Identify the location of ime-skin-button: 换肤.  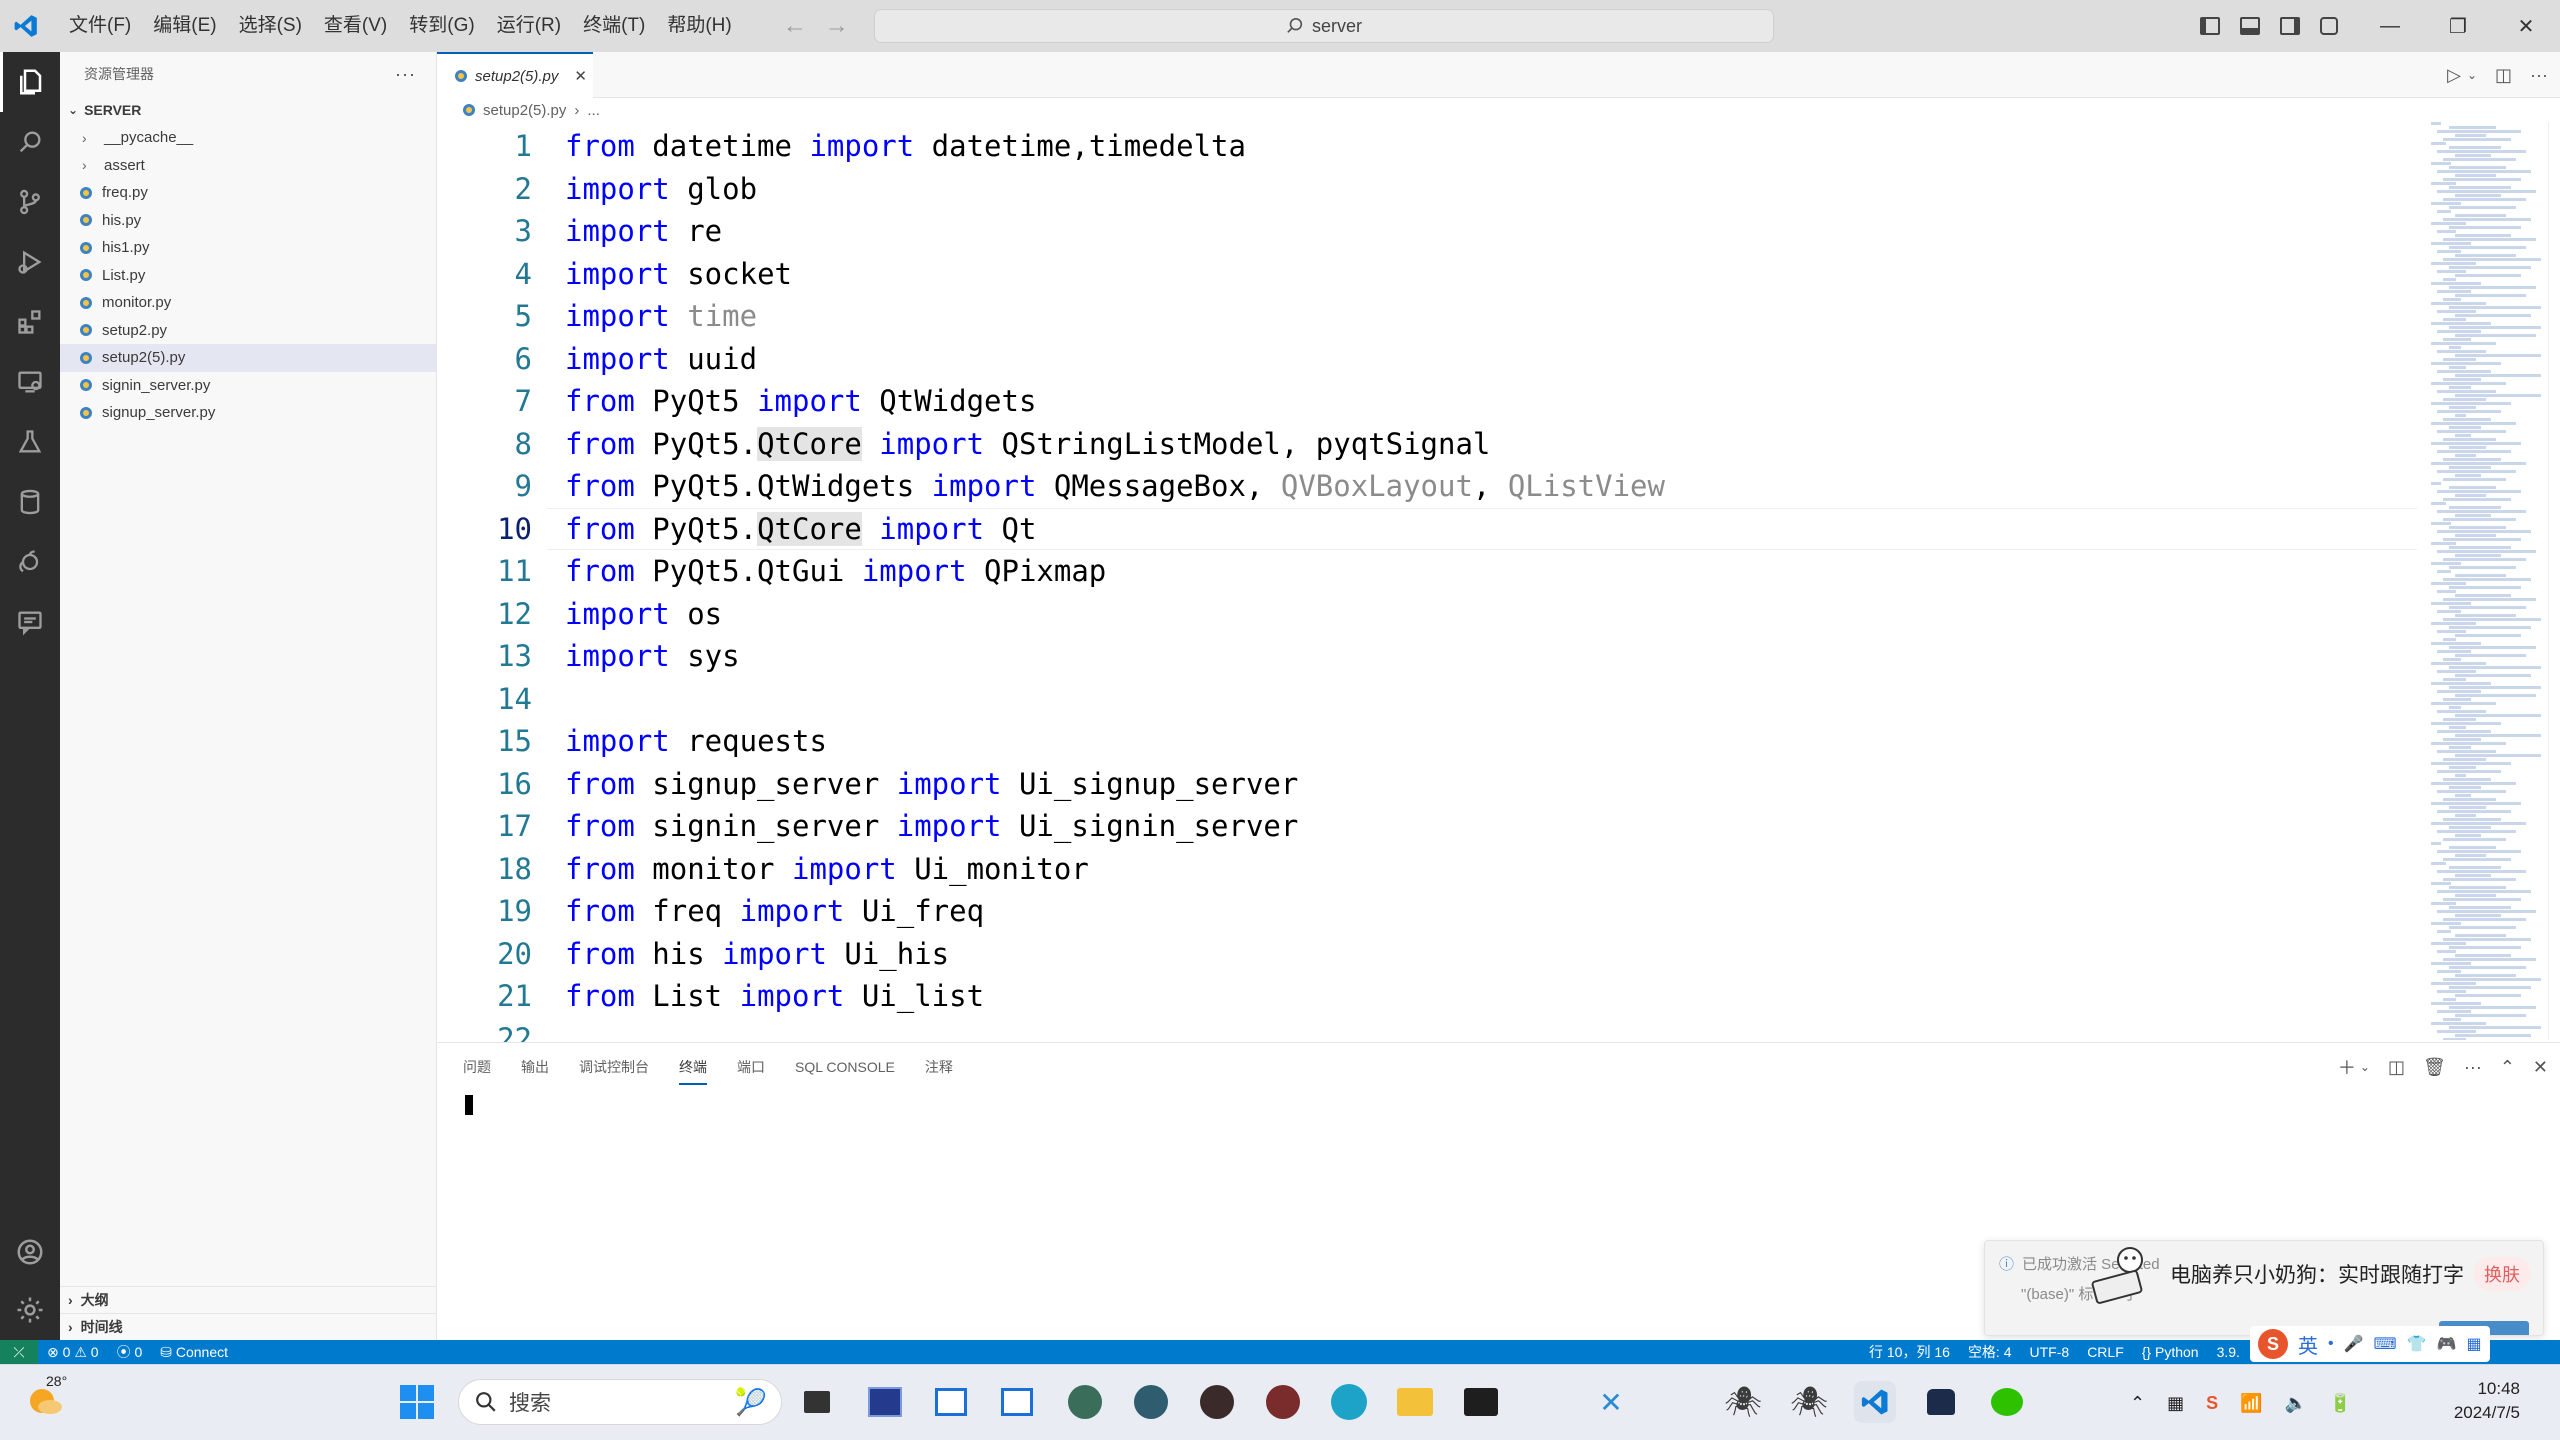
(2502, 1274).